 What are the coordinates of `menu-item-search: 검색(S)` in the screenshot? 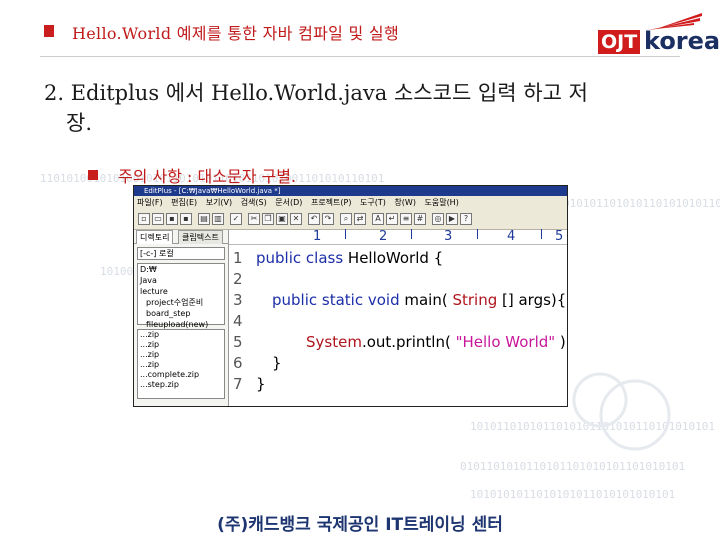 It's located at (254, 202).